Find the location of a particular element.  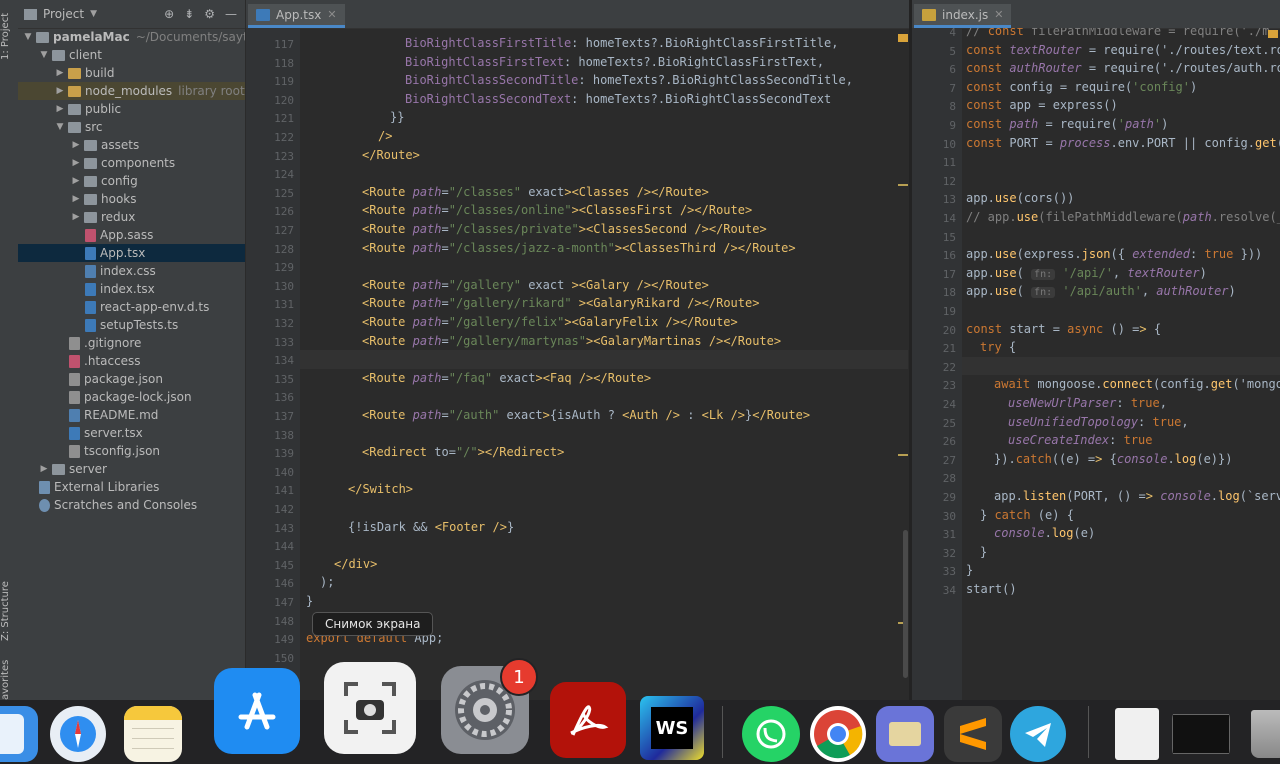

structure-tool-tab: Z: Structure is located at coordinates (9, 611).